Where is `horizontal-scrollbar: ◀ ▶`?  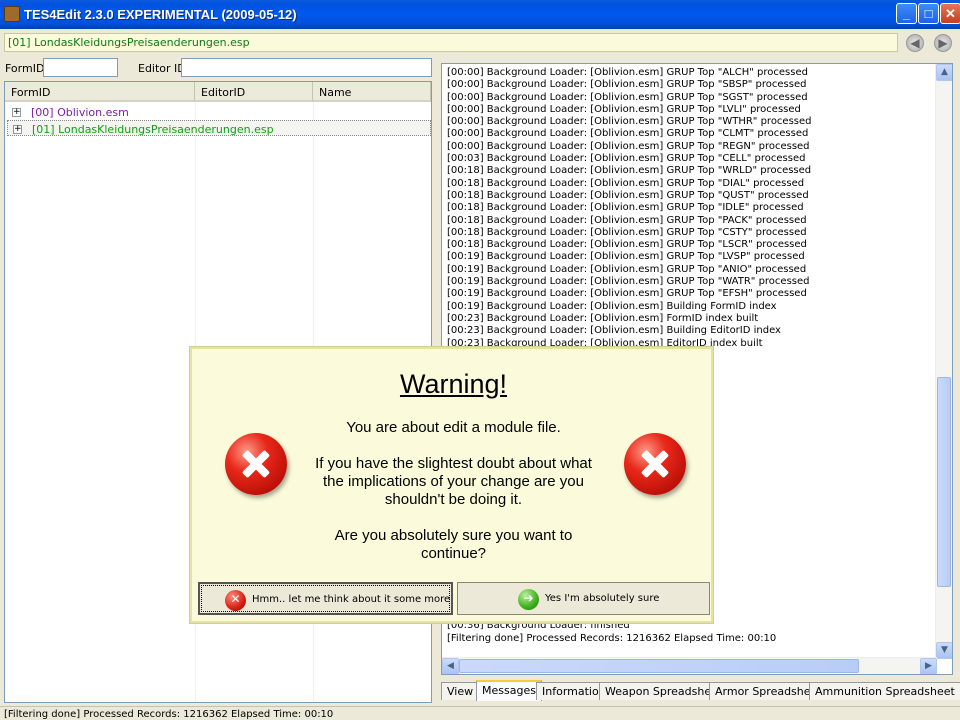 horizontal-scrollbar: ◀ ▶ is located at coordinates (689, 665).